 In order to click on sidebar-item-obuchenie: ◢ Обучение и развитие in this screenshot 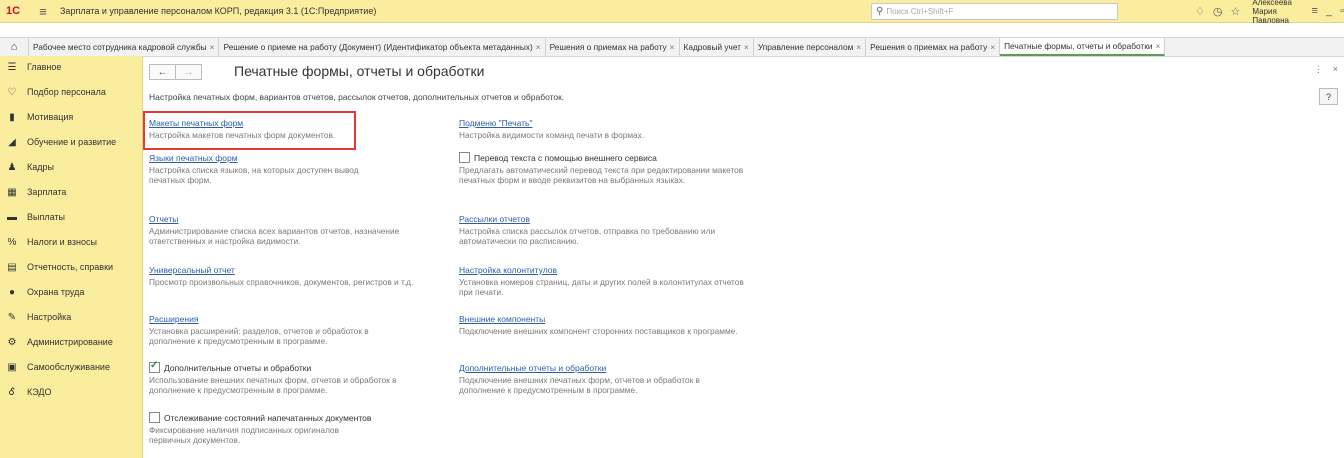, I will do `click(71, 142)`.